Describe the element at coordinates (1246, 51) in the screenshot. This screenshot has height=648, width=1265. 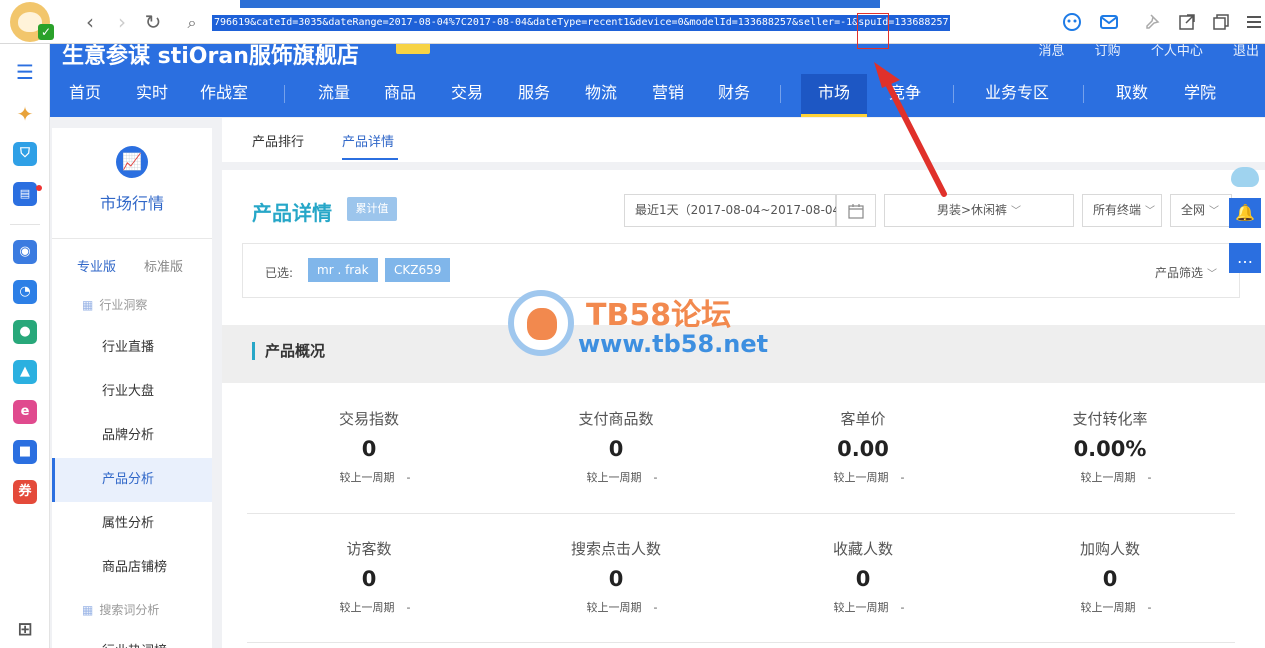
I see `logout-link: 退出` at that location.